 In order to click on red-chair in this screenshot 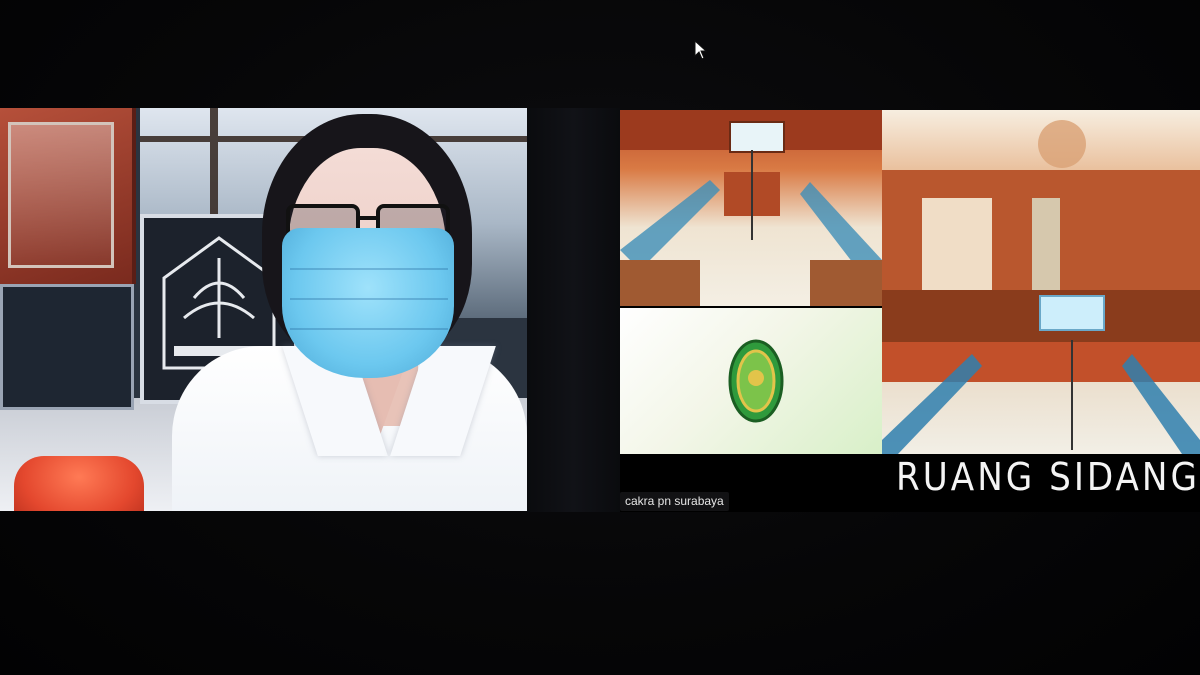, I will do `click(79, 483)`.